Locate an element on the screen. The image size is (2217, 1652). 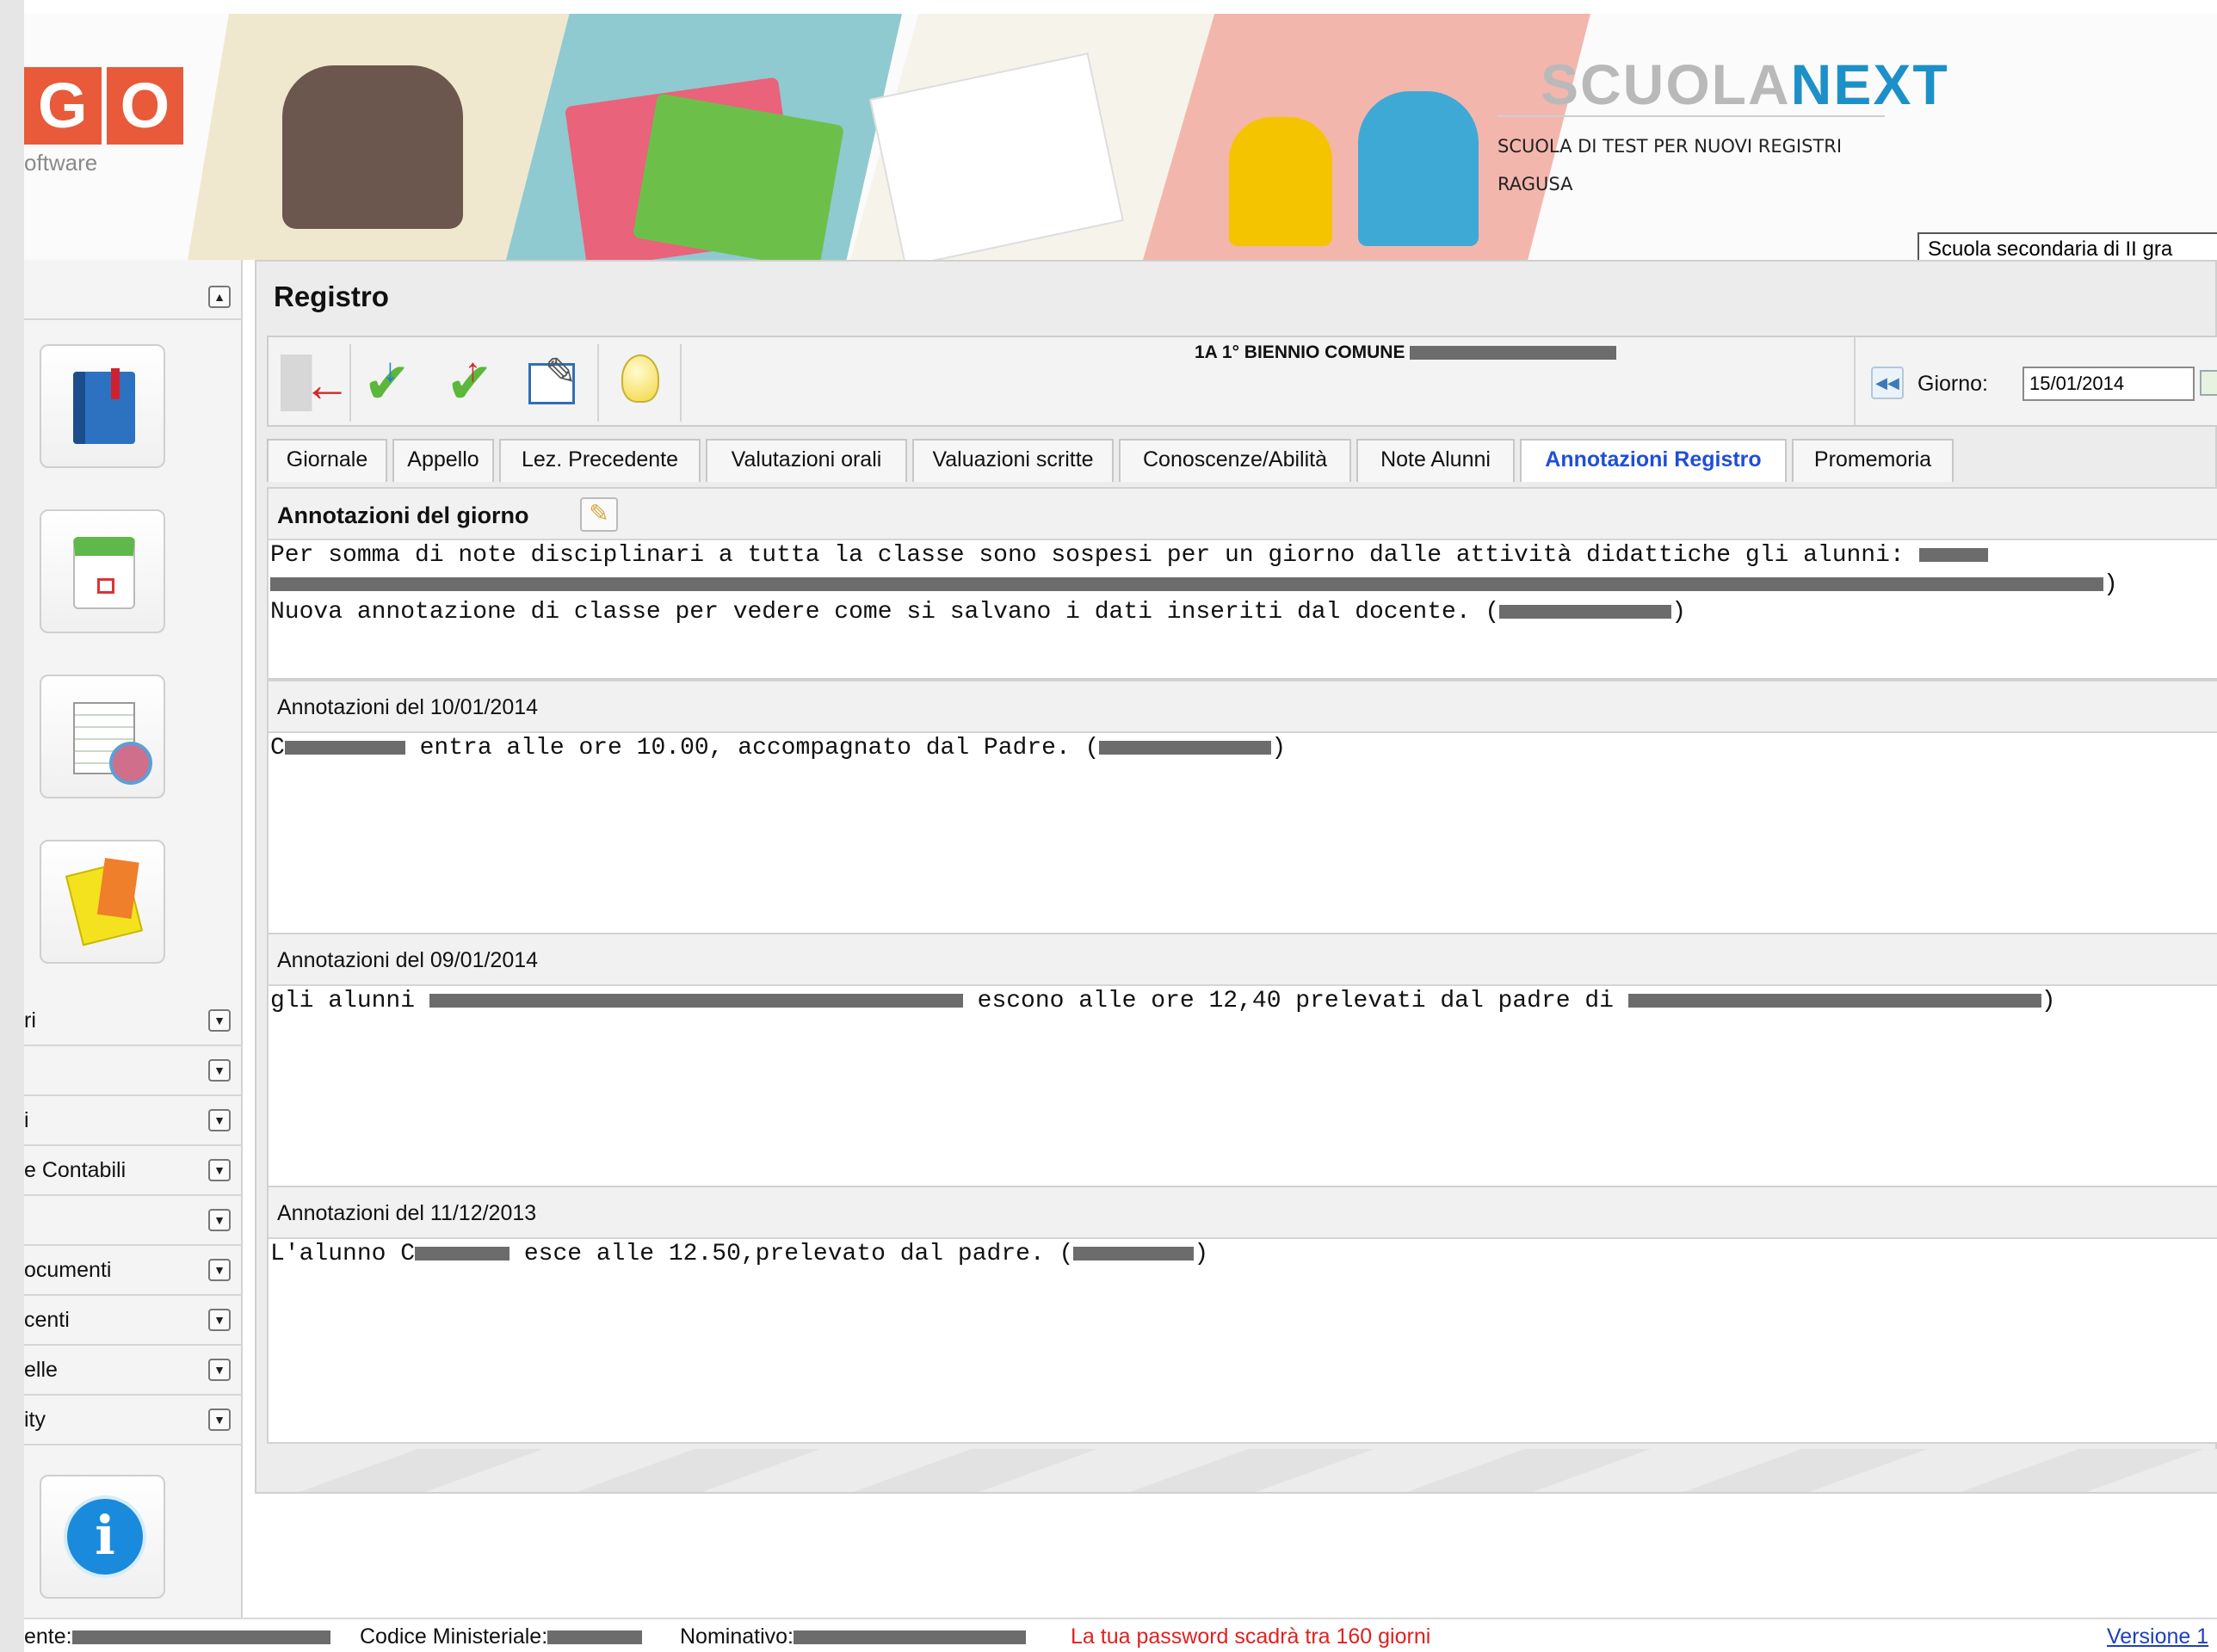
info-button: i is located at coordinates (102, 1537).